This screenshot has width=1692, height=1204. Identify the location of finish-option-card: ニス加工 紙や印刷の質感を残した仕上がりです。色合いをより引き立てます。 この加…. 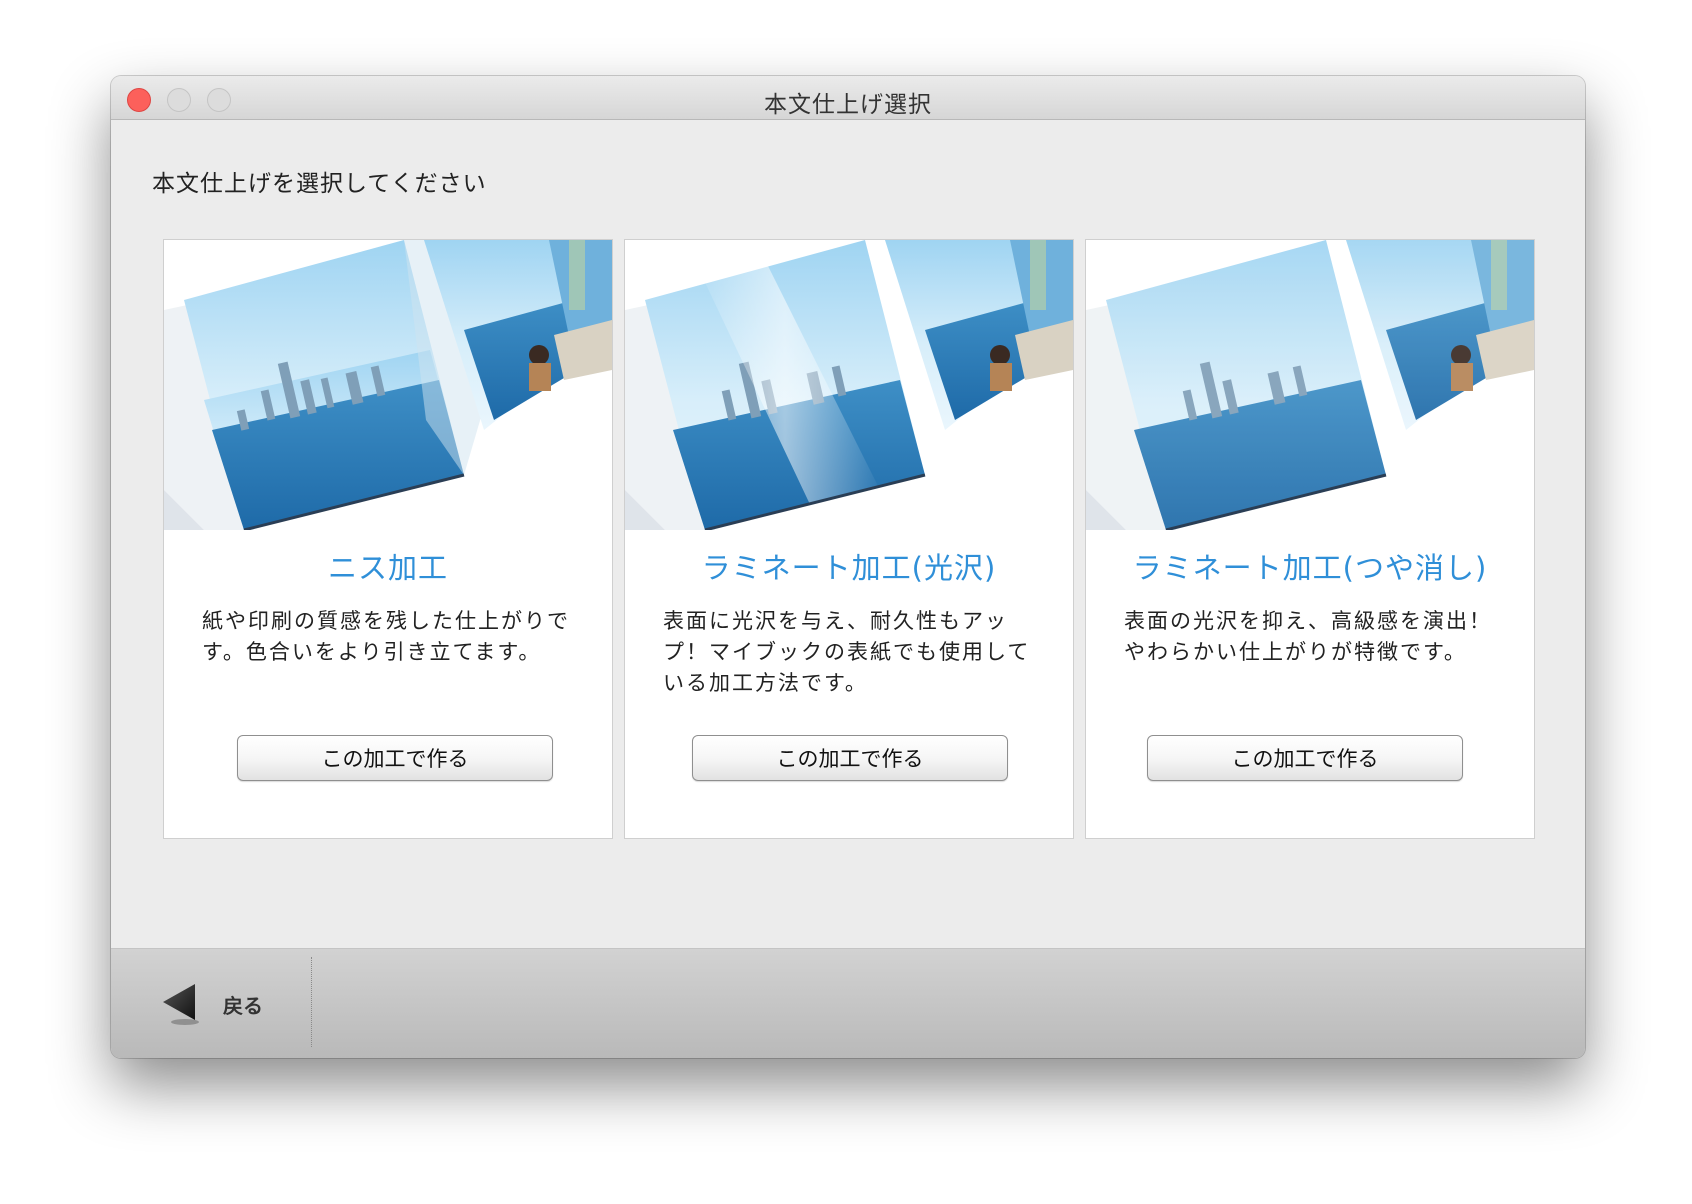
(388, 539).